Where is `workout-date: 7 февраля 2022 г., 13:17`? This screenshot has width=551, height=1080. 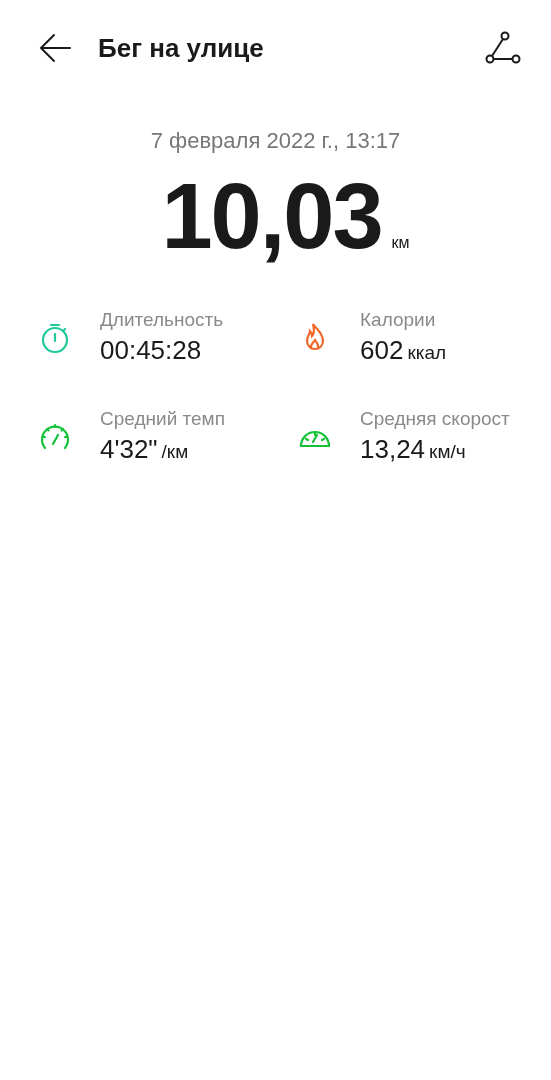 workout-date: 7 февраля 2022 г., 13:17 is located at coordinates (275, 141).